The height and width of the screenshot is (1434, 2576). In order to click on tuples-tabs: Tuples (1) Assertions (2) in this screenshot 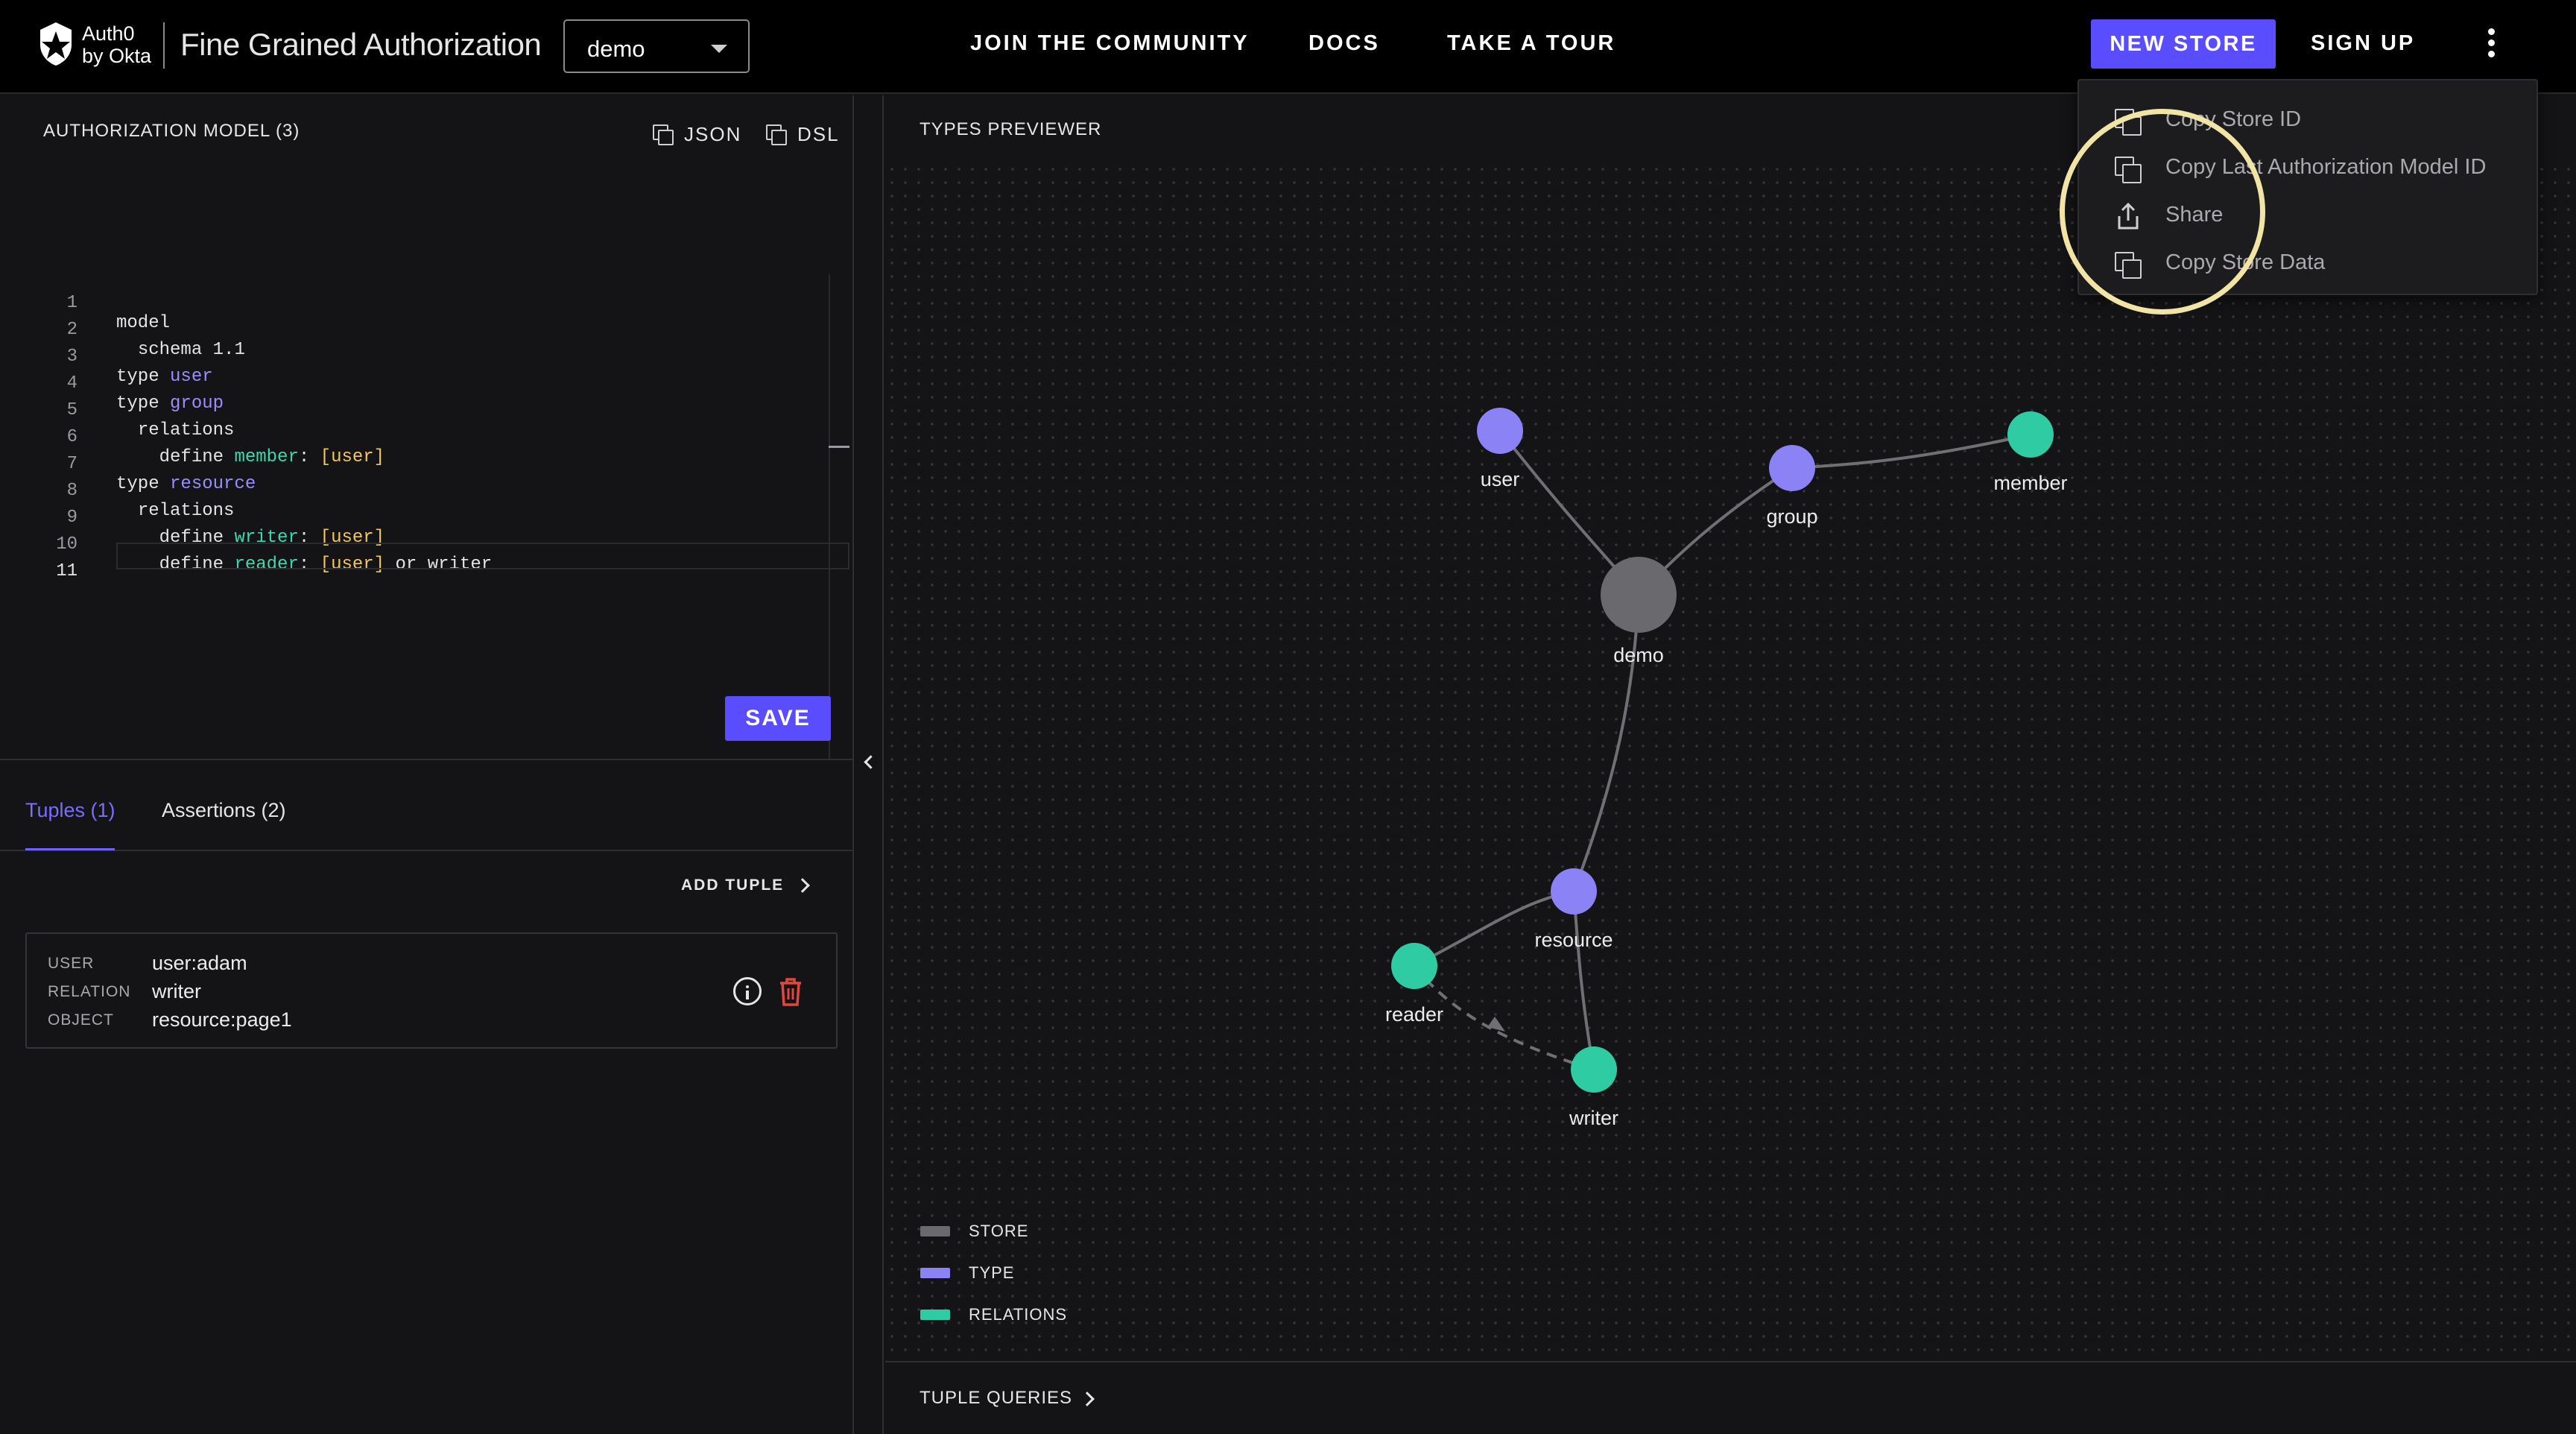, I will do `click(427, 806)`.